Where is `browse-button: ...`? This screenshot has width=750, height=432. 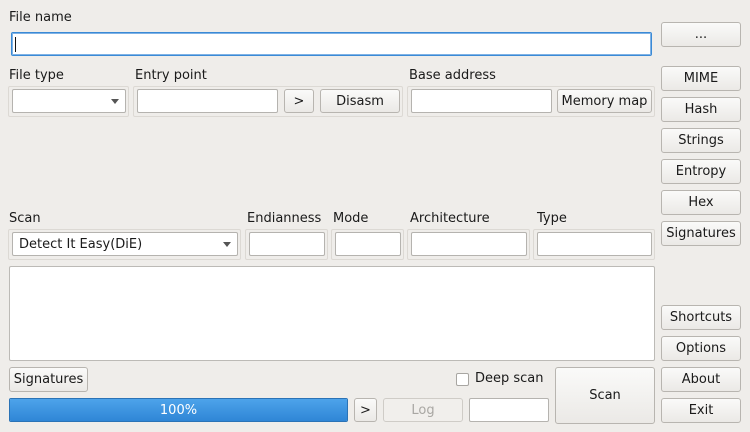 browse-button: ... is located at coordinates (701, 34).